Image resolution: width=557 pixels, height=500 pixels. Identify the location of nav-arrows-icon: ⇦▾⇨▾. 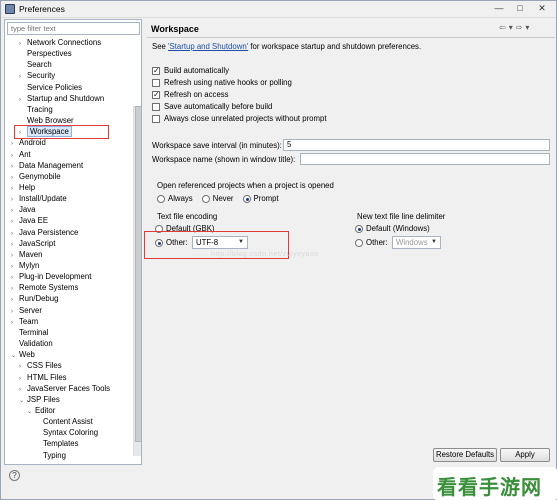
(515, 27).